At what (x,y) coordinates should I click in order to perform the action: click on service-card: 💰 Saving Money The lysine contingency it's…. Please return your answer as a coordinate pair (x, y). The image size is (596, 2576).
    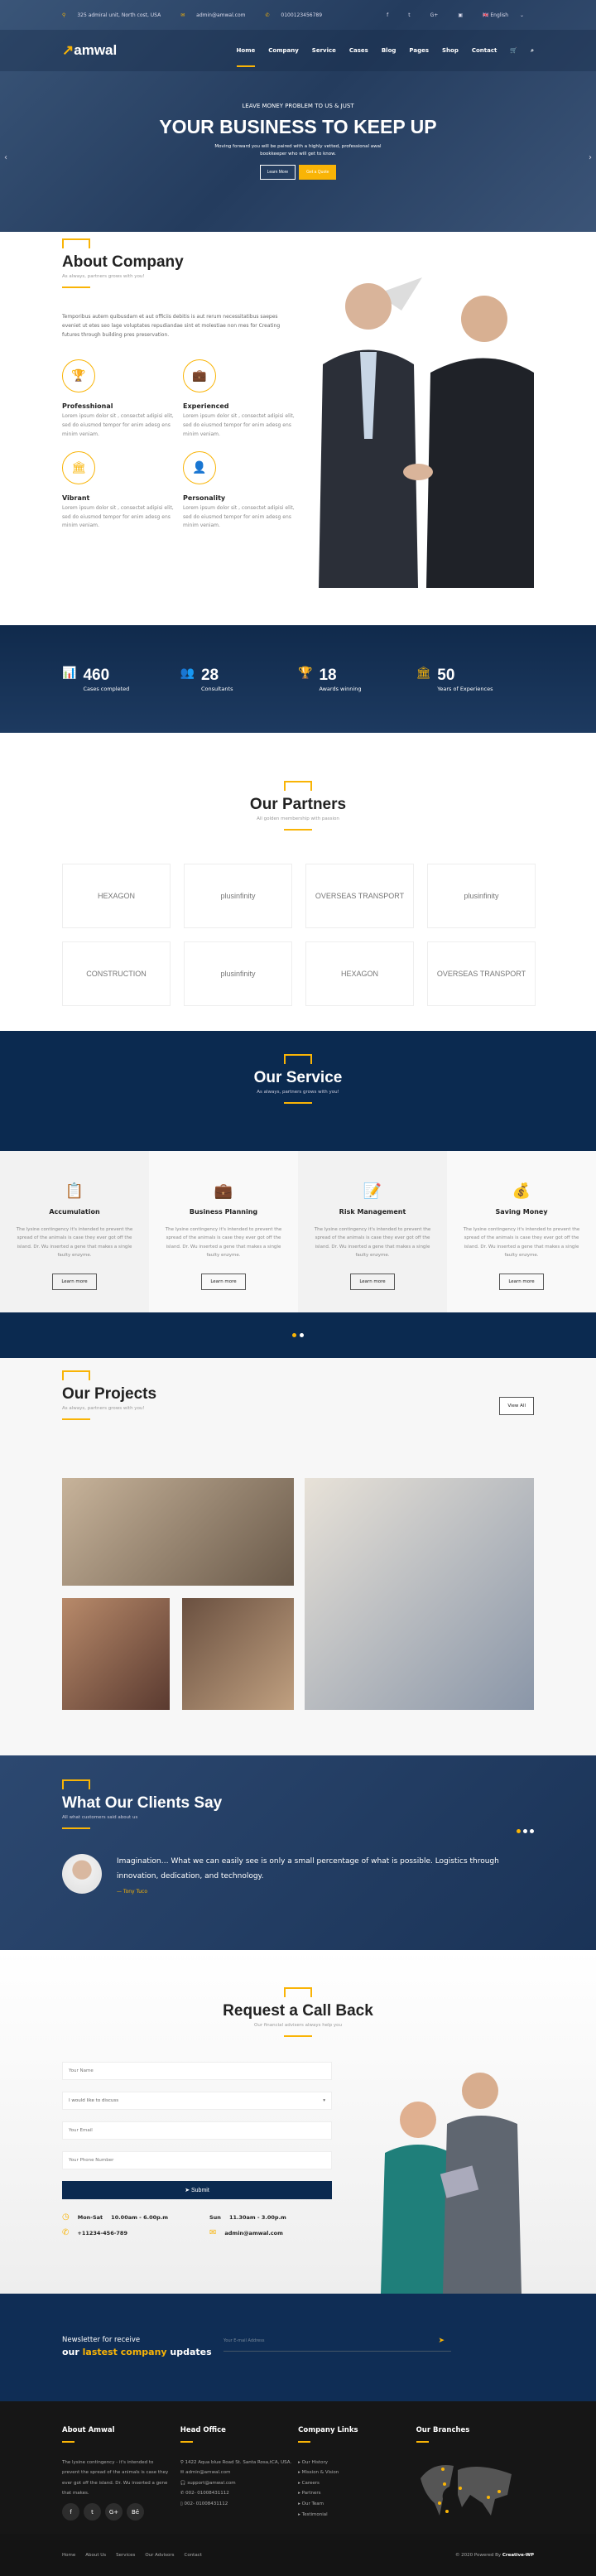
    Looking at the image, I should click on (521, 1231).